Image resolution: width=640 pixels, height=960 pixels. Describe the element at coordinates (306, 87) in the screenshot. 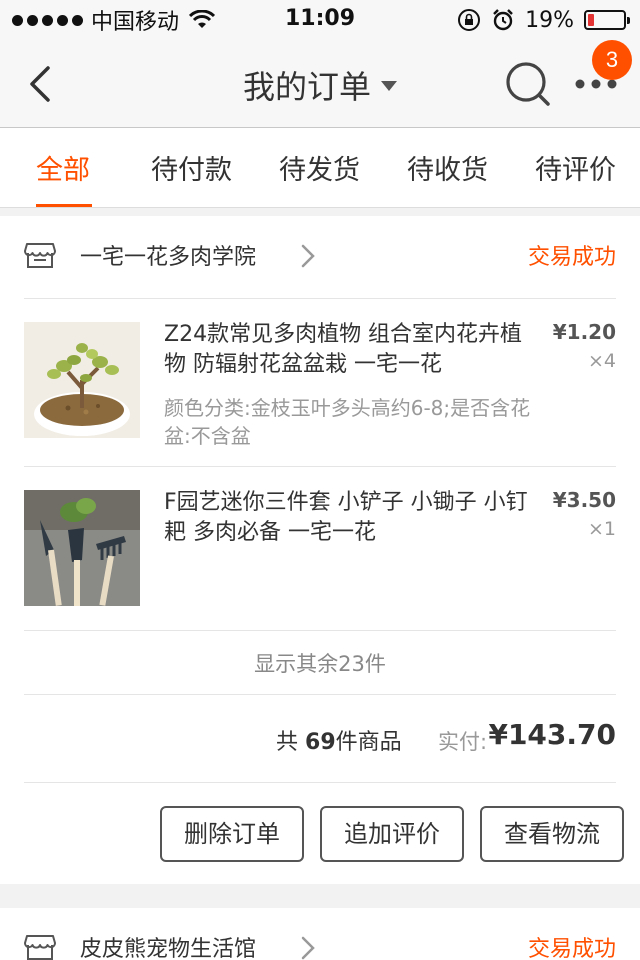

I see `page-title-text: 我的订单` at that location.